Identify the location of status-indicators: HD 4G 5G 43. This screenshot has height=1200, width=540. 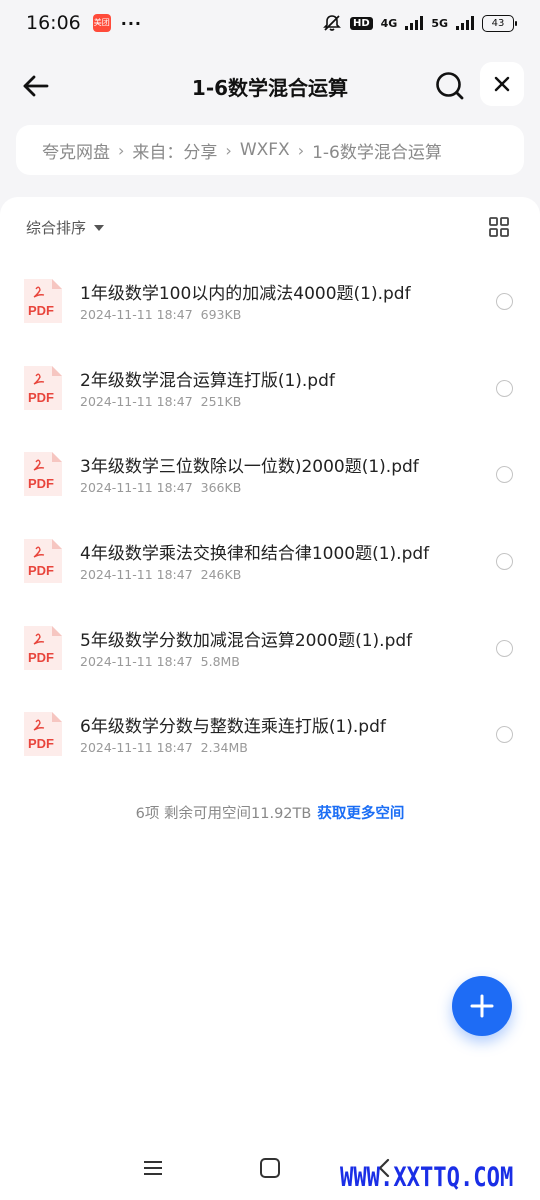
(419, 23).